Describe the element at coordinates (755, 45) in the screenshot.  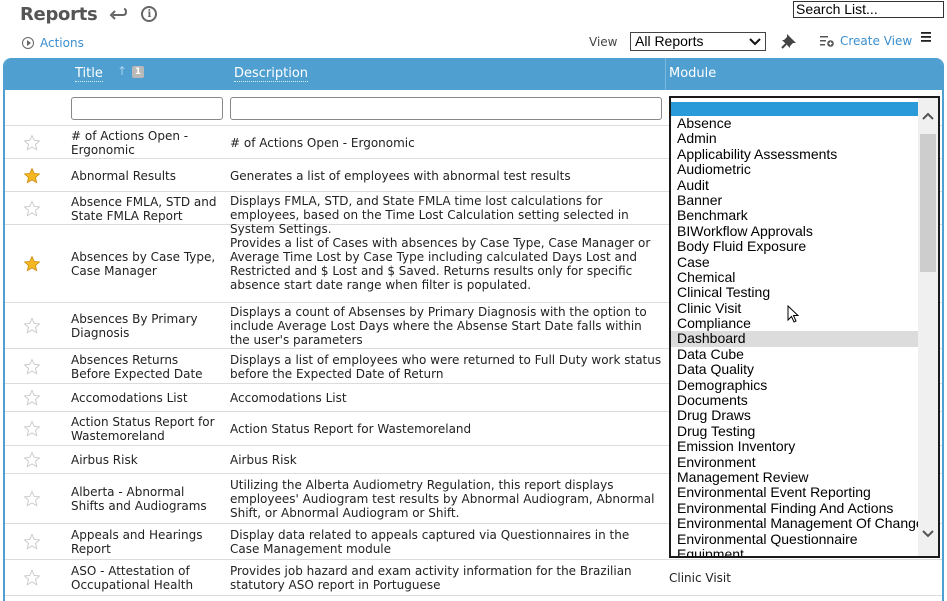
I see `chevron-down-icon` at that location.